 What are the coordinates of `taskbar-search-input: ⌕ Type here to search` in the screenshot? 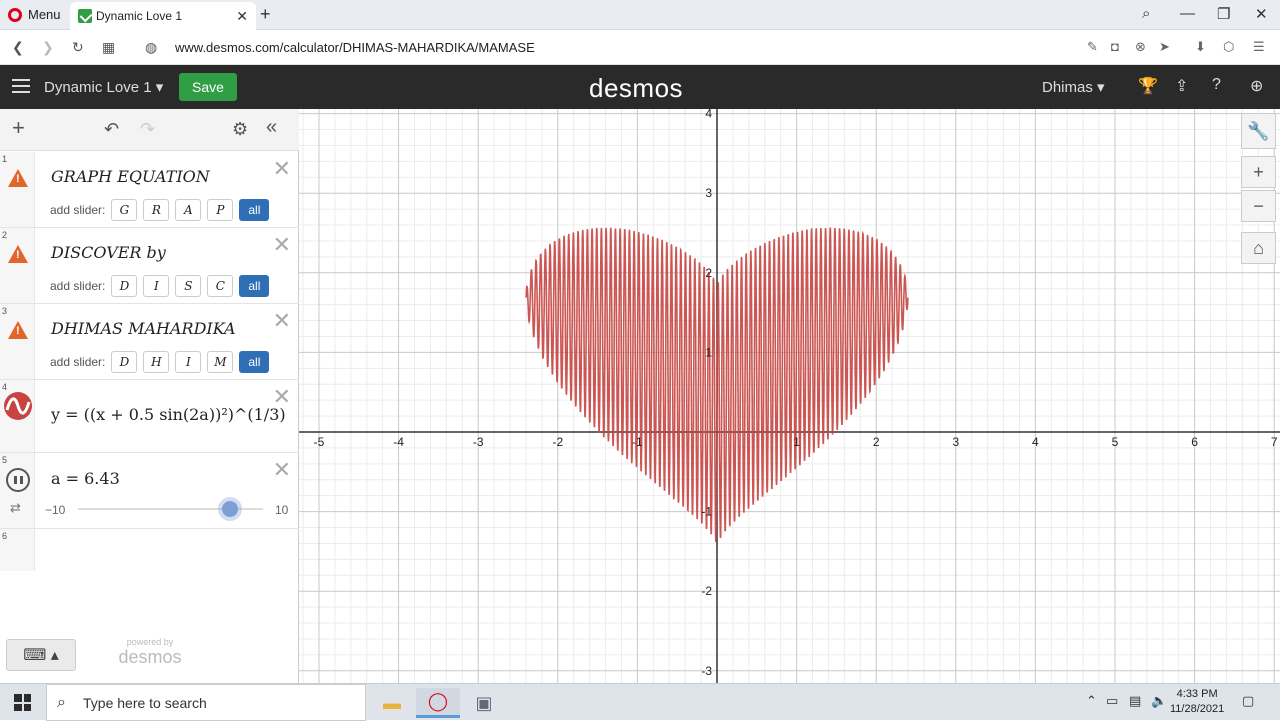 It's located at (206, 702).